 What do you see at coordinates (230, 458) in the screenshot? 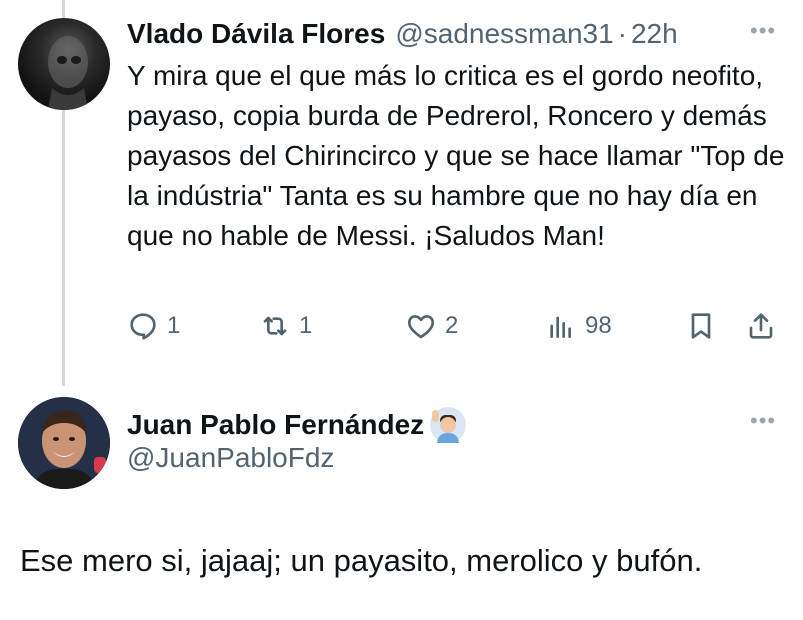
I see `author-handle: @JuanPabloFdz` at bounding box center [230, 458].